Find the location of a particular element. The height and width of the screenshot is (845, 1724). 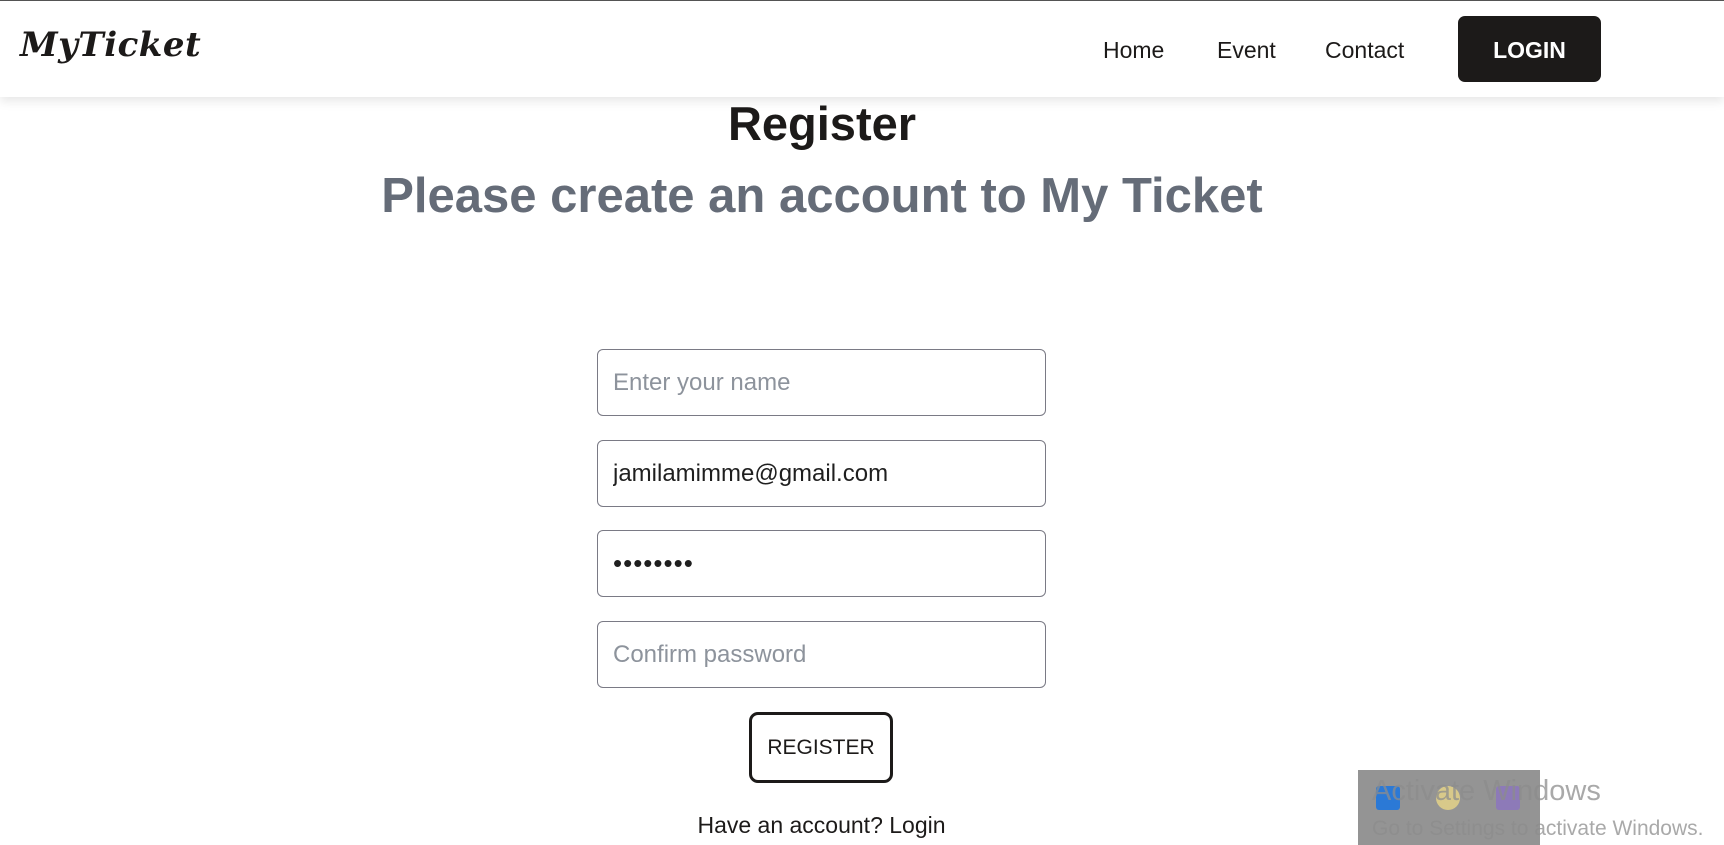

brand-logo: MyTicket is located at coordinates (110, 45).